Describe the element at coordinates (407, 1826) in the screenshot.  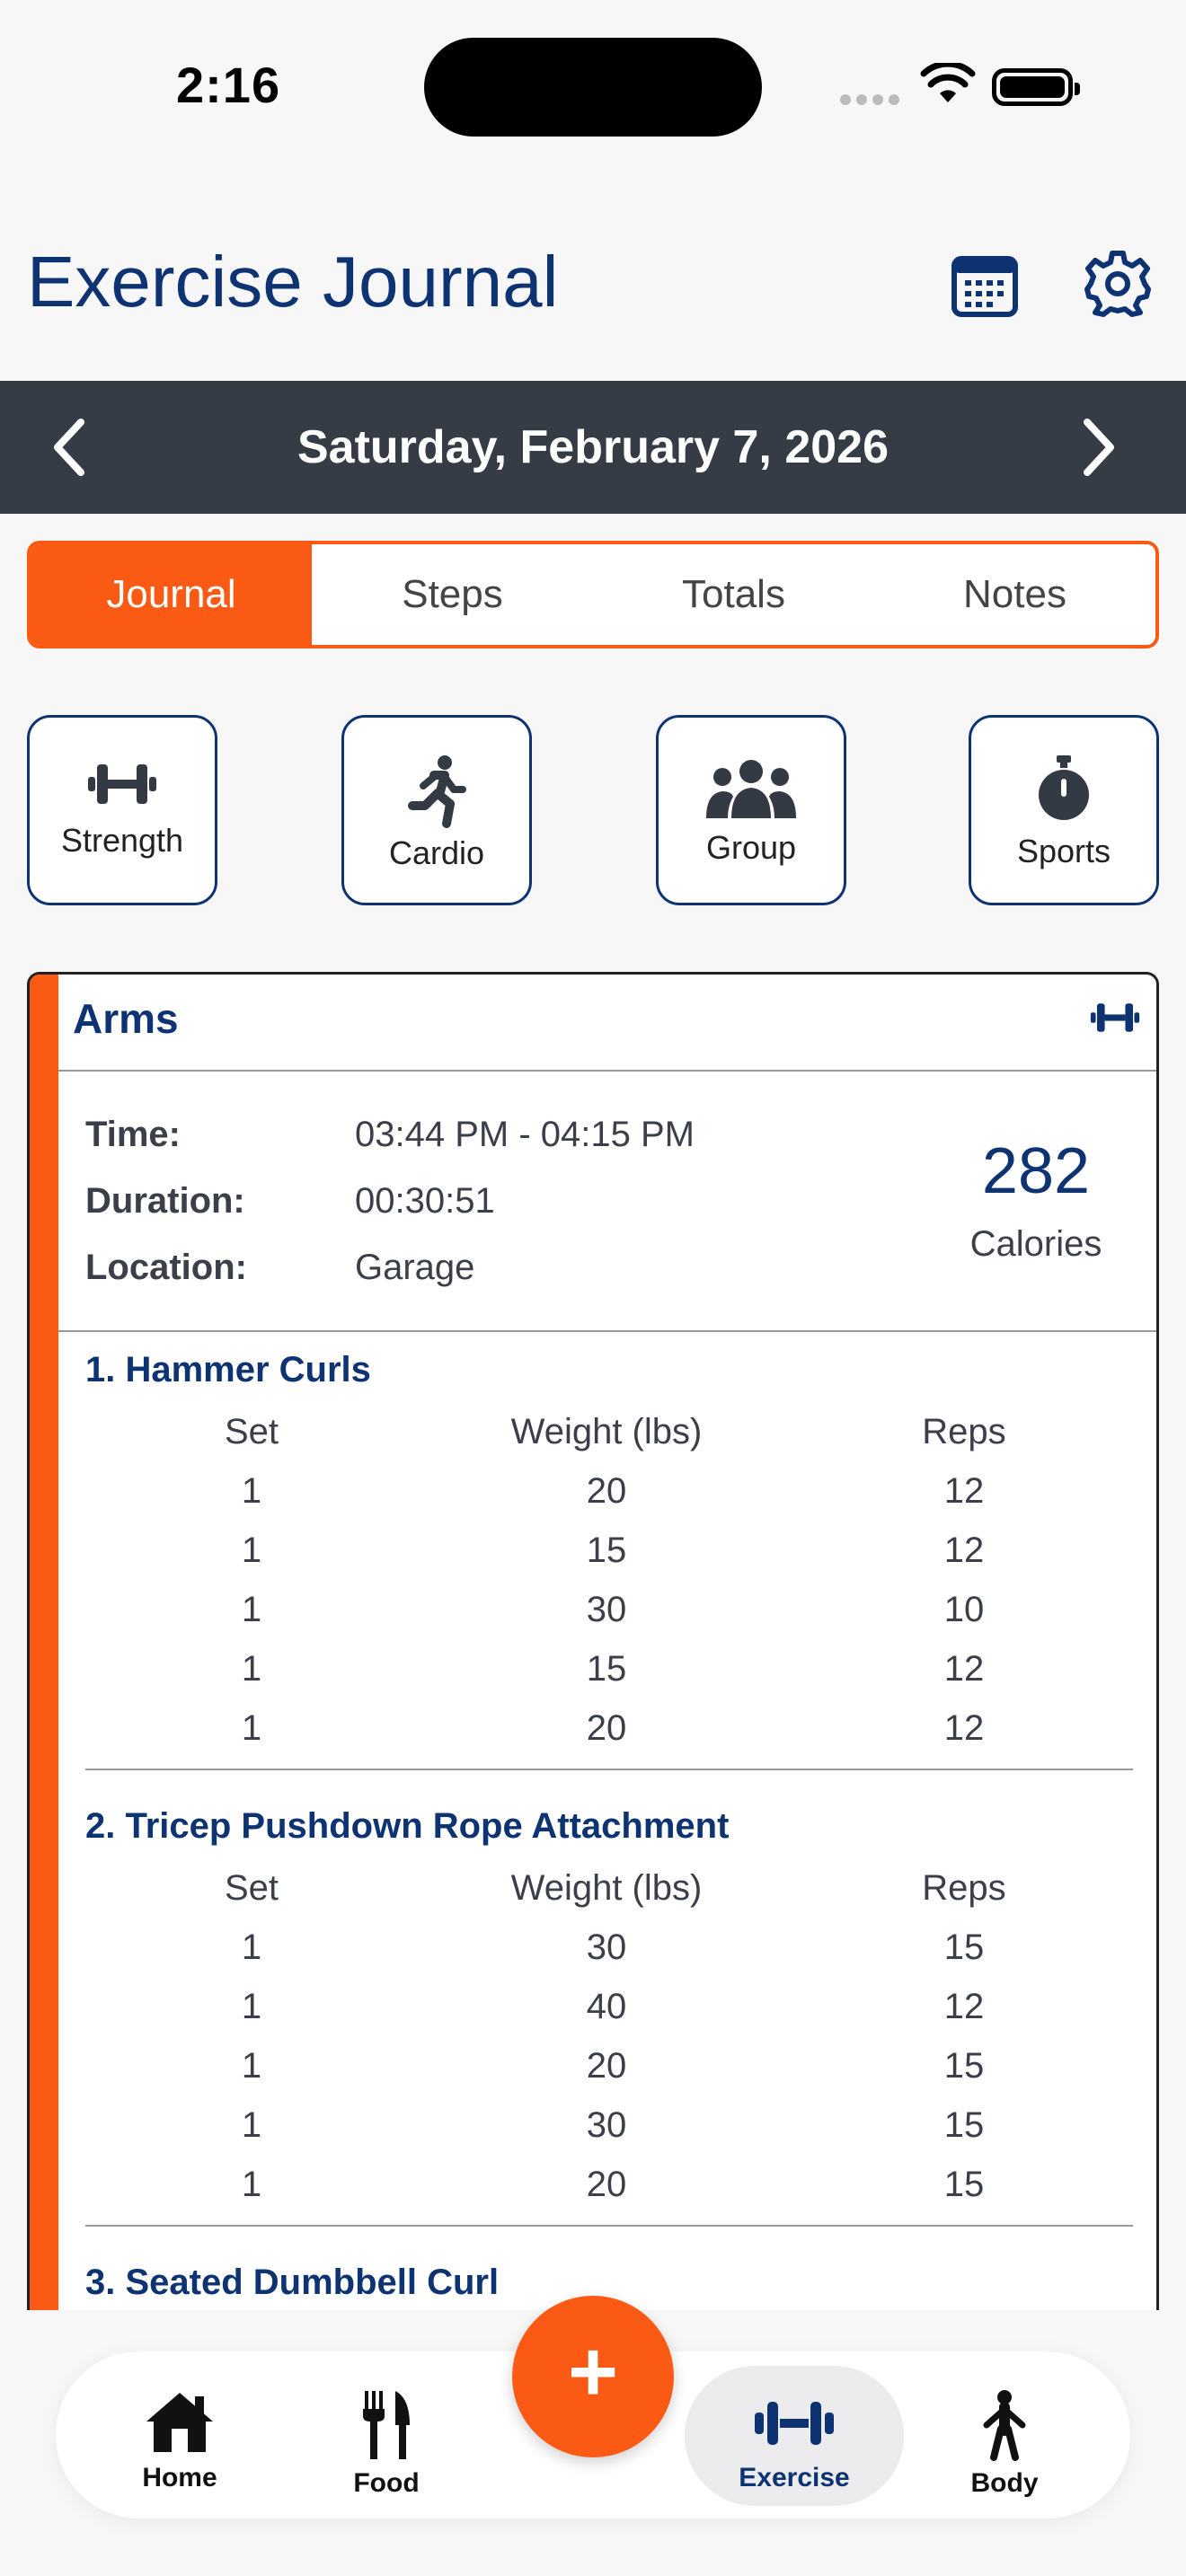
I see `exercise-name: 2. Tricep Pushdown Rope Attachment` at that location.